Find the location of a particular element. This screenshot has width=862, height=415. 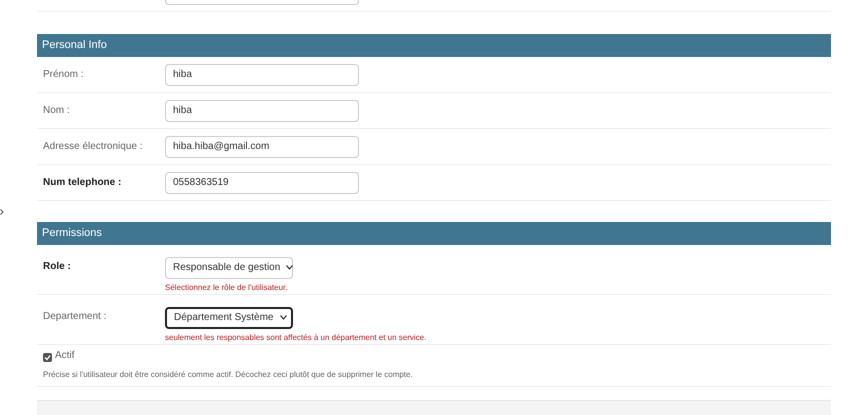

select-dropdown: Département Système is located at coordinates (229, 317).